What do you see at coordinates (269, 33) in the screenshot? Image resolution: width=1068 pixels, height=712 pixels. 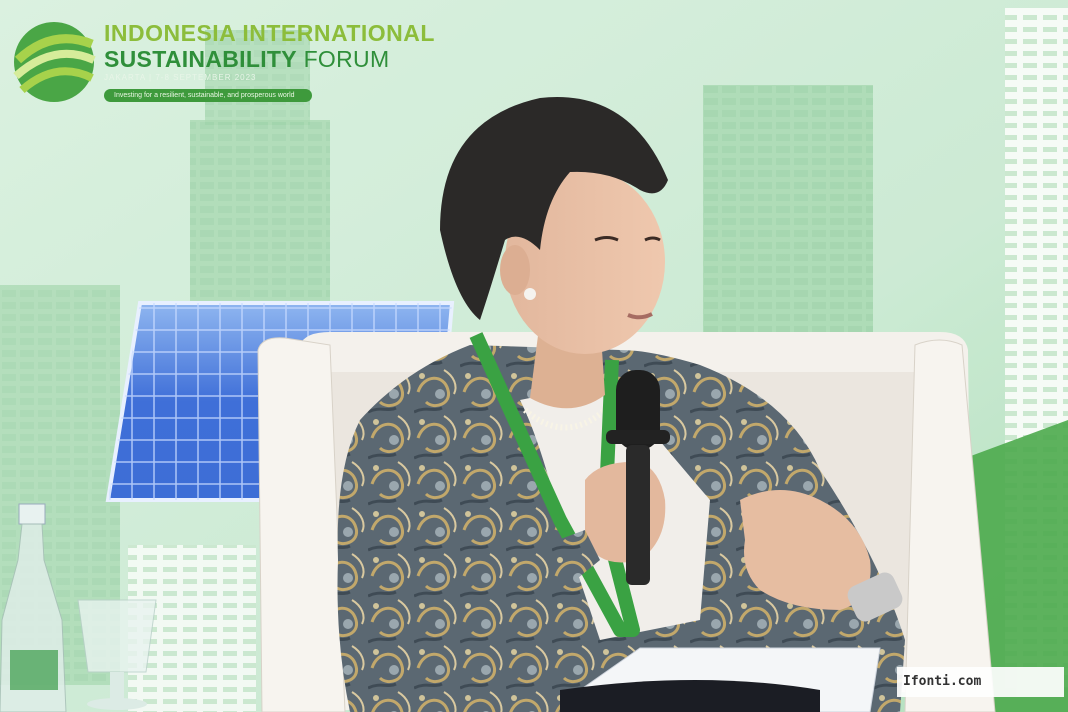 I see `event-title-line1: INDONESIA INTERNATIONAL` at bounding box center [269, 33].